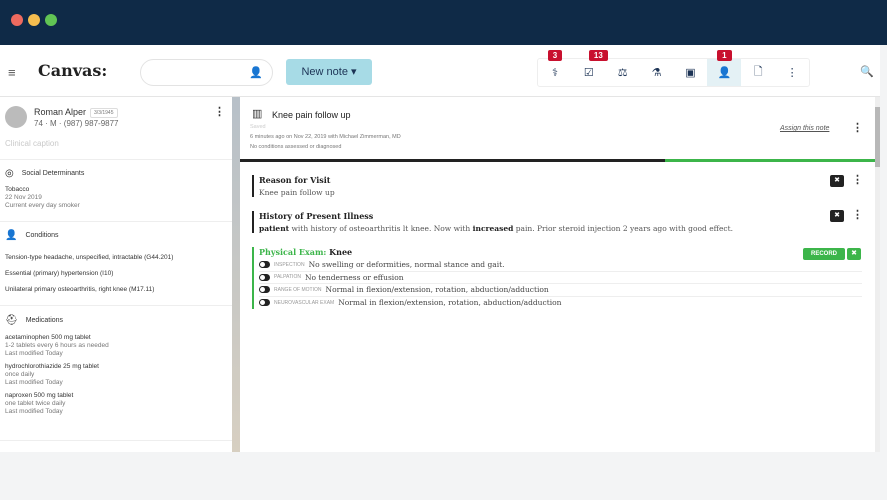 The width and height of the screenshot is (887, 500). I want to click on image-icon: ▣, so click(690, 73).